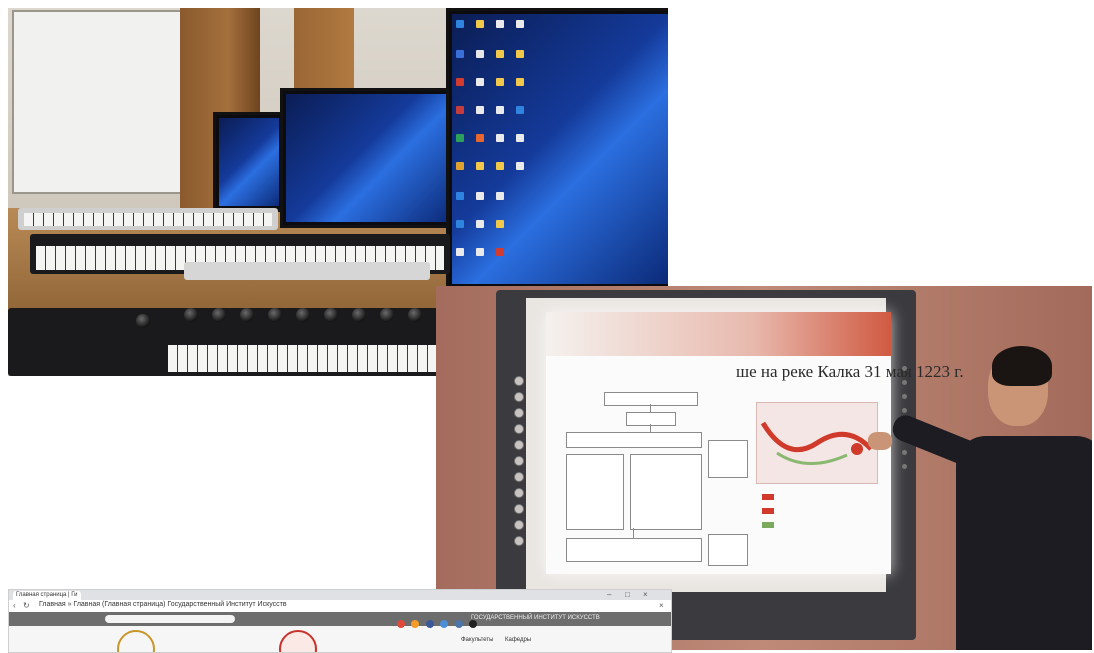  Describe the element at coordinates (519, 464) in the screenshot. I see `board-side-buttons` at that location.